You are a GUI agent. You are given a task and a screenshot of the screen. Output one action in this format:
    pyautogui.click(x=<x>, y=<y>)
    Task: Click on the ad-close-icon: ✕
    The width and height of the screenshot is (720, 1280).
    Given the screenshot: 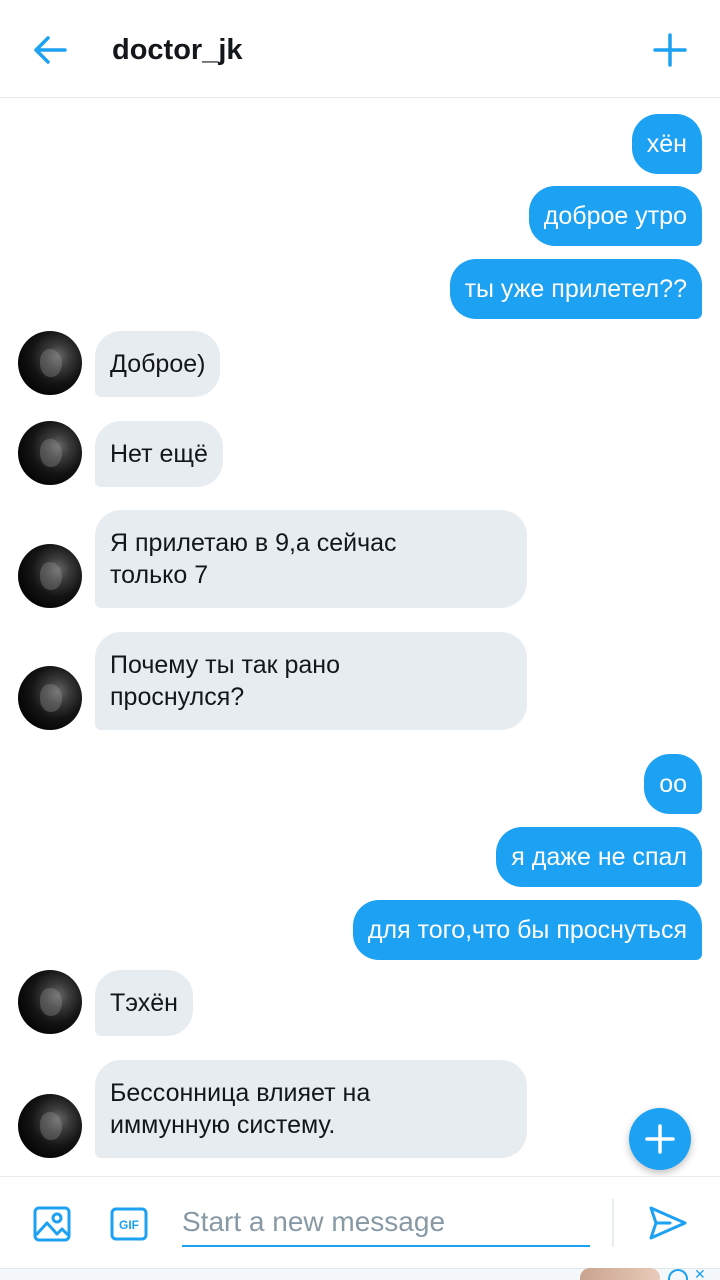 What is the action you would take?
    pyautogui.click(x=704, y=1274)
    